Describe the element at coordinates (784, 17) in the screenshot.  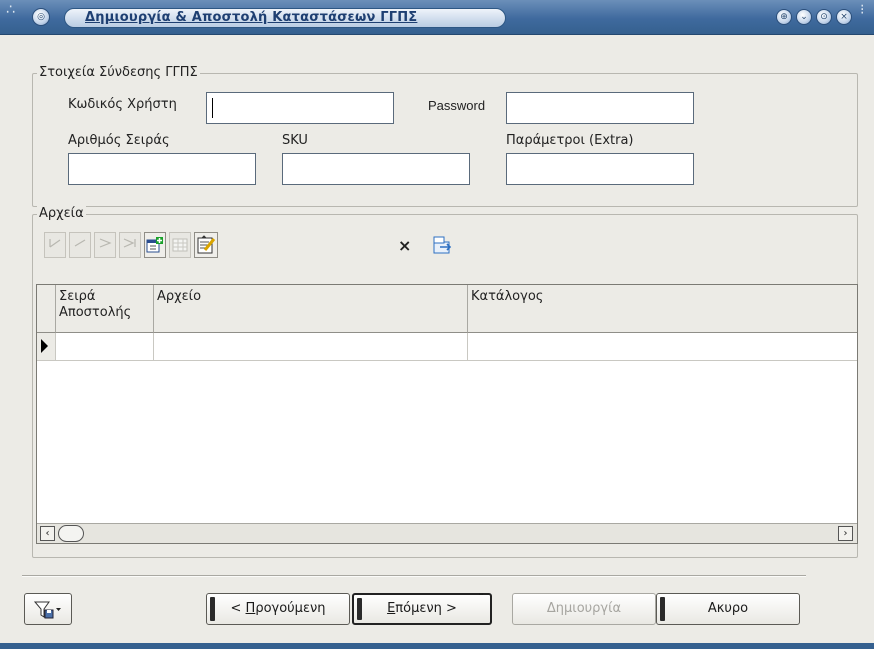
I see `help-icon: ⊕` at that location.